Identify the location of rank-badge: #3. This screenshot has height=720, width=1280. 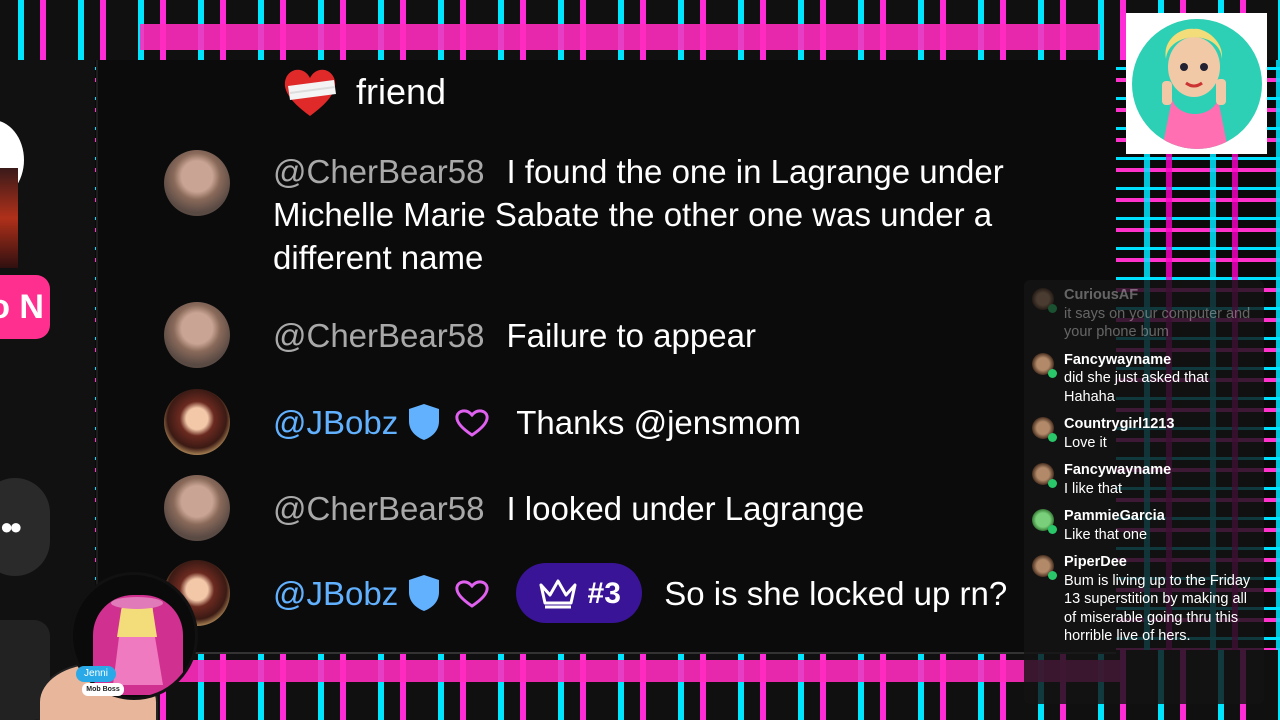
(579, 593).